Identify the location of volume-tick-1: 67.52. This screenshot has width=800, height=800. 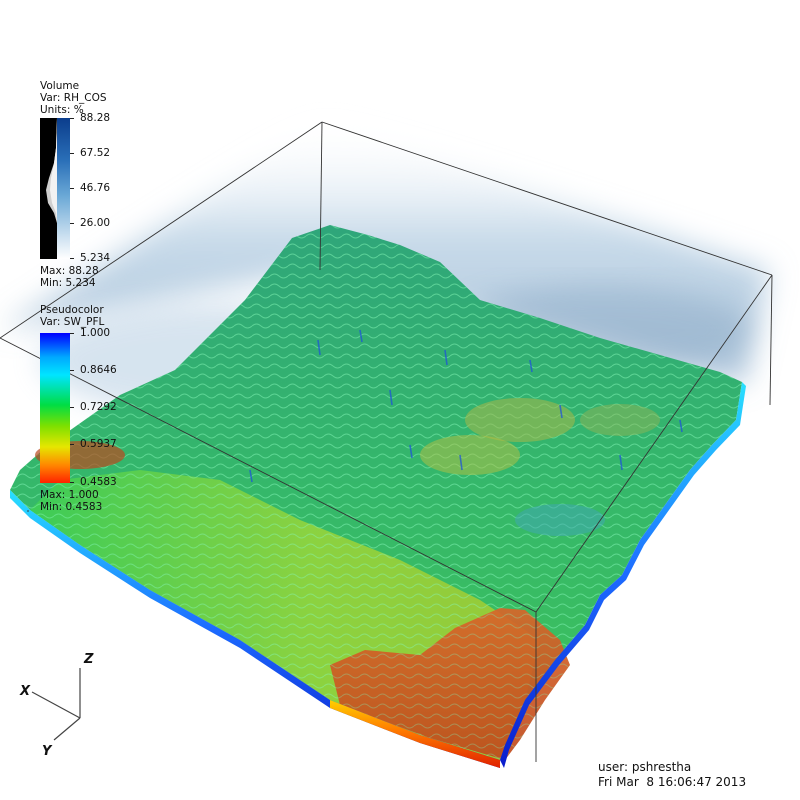
(95, 153).